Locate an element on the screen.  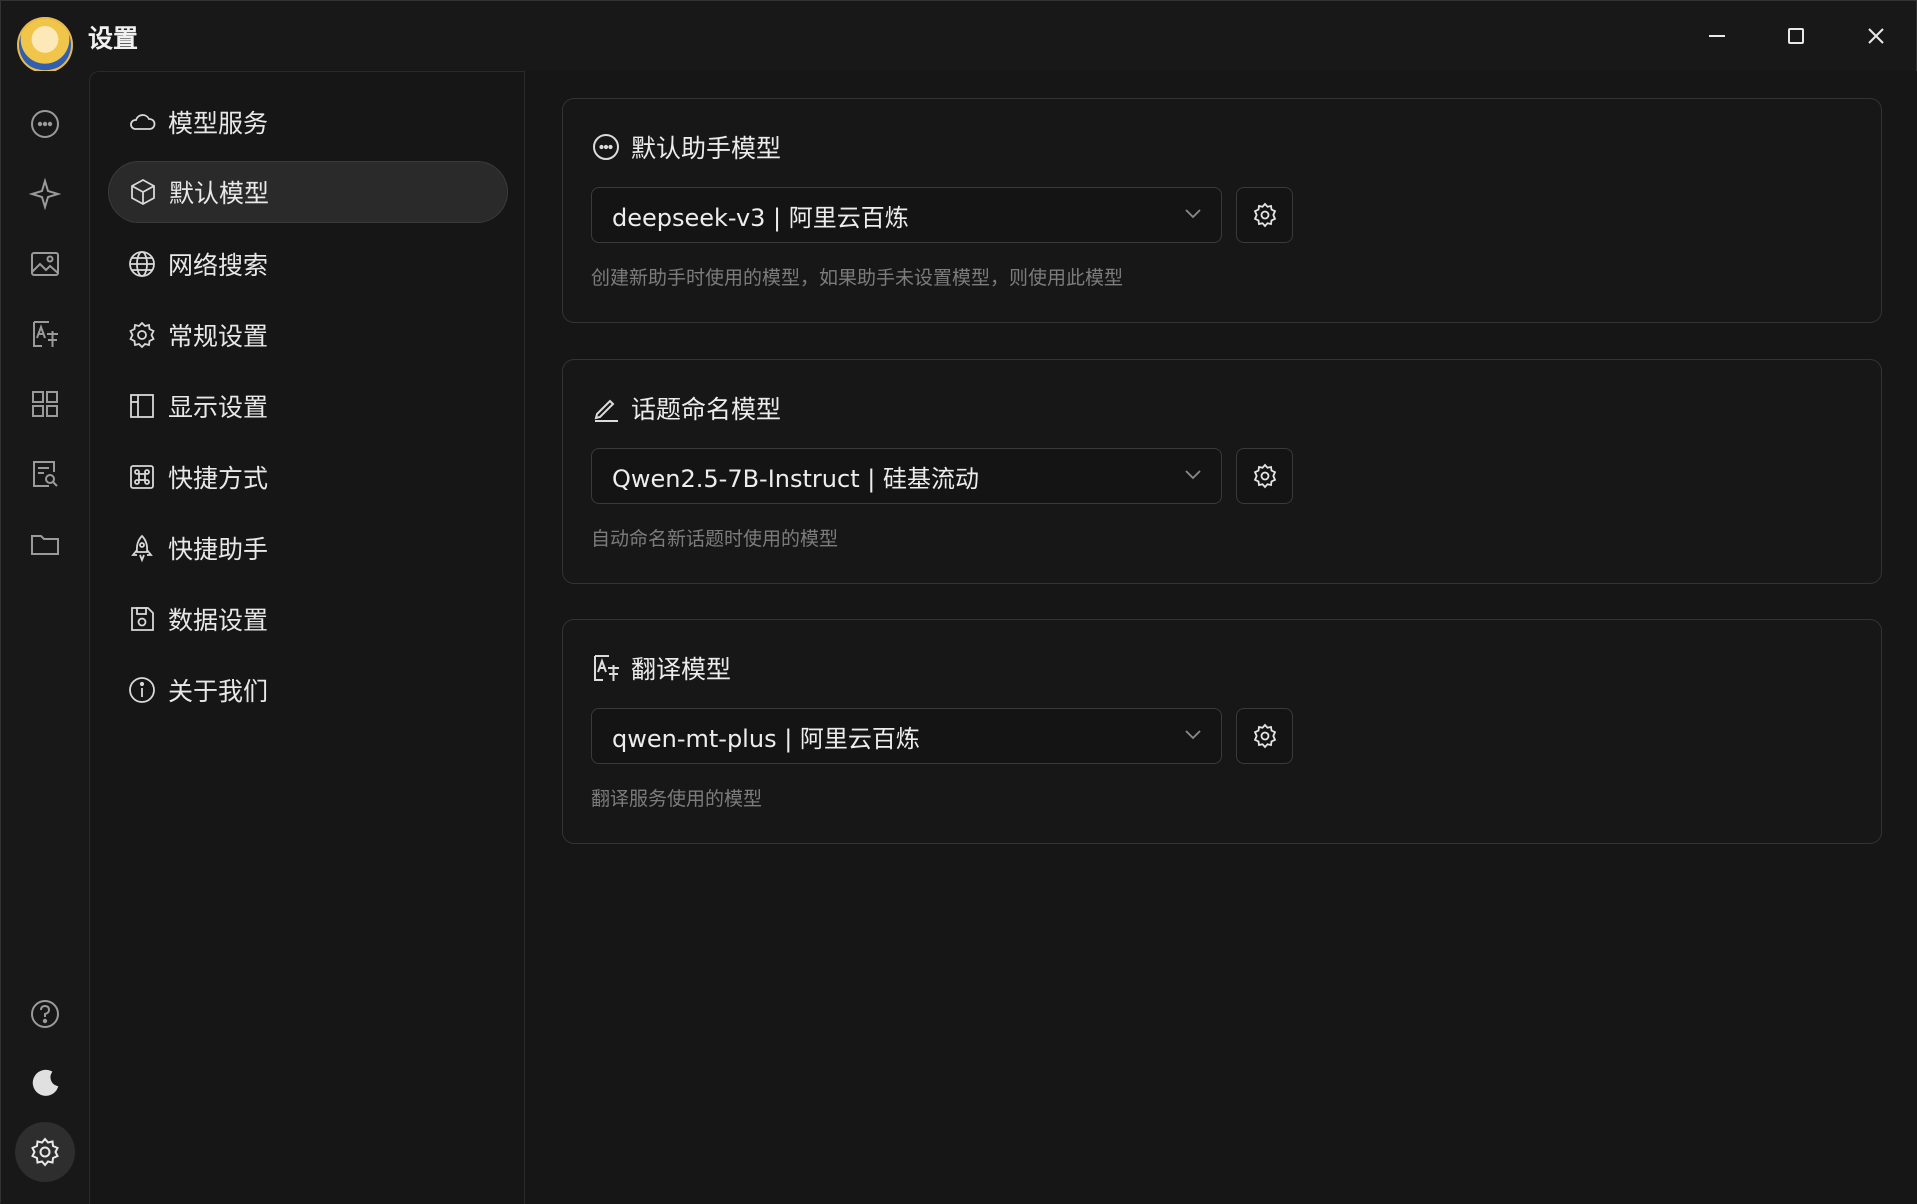
rail-translate is located at coordinates (45, 334).